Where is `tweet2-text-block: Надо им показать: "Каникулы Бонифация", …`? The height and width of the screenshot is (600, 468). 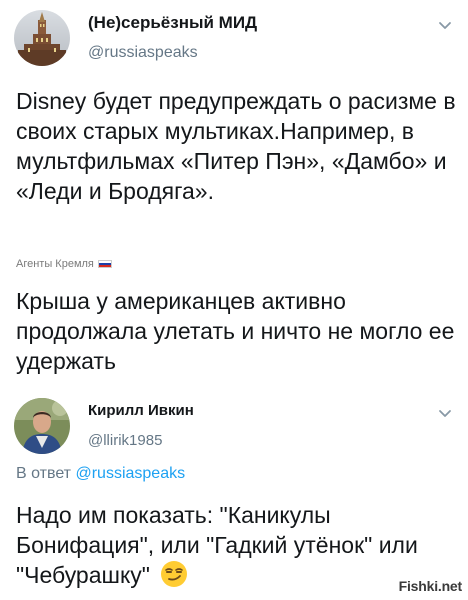 tweet2-text-block: Надо им показать: "Каникулы Бонифация", … is located at coordinates (236, 545).